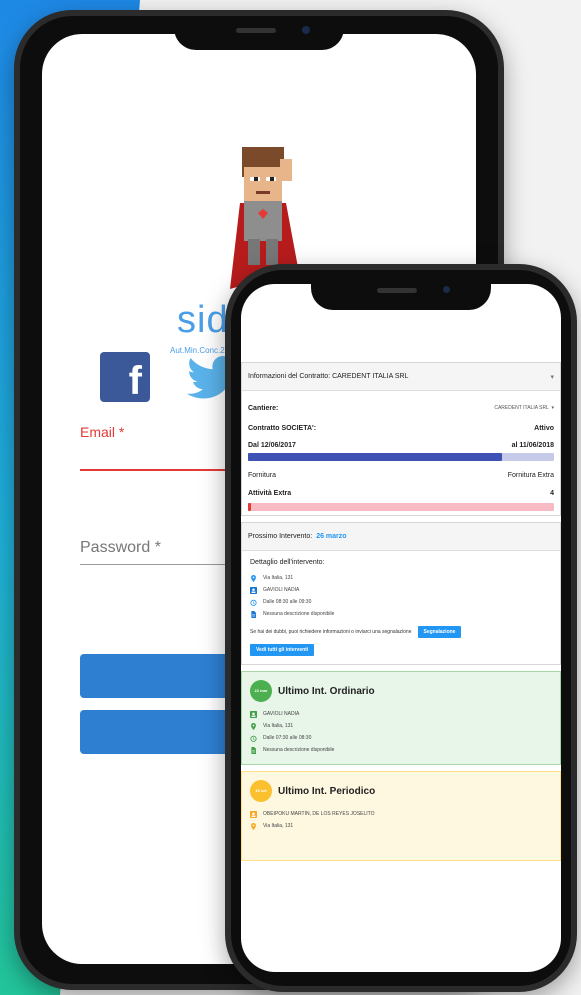 This screenshot has height=995, width=581. I want to click on next-person: GAVIOLI NADIA, so click(281, 590).